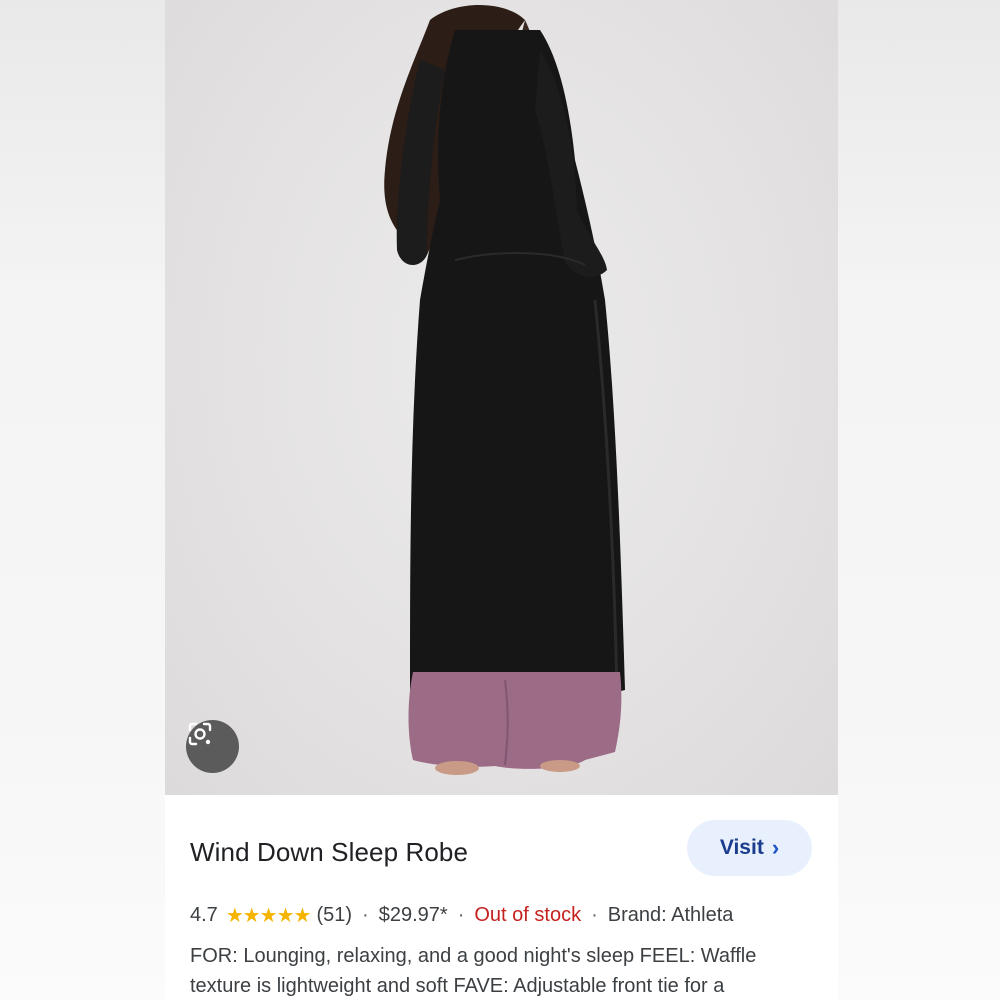 The width and height of the screenshot is (1000, 1000). What do you see at coordinates (670, 915) in the screenshot?
I see `brand: Brand: Athleta` at bounding box center [670, 915].